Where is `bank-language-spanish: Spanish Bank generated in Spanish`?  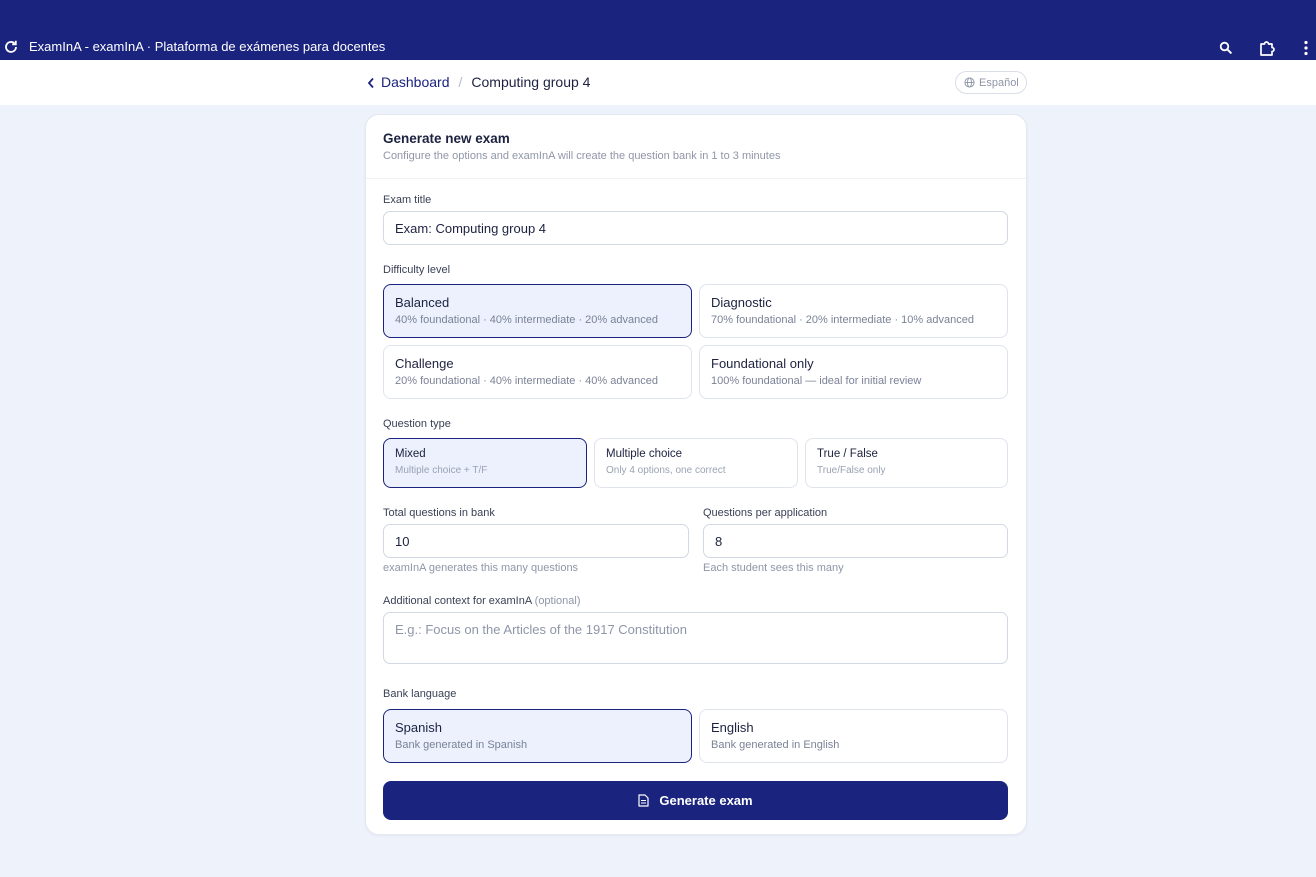
bank-language-spanish: Spanish Bank generated in Spanish is located at coordinates (537, 736).